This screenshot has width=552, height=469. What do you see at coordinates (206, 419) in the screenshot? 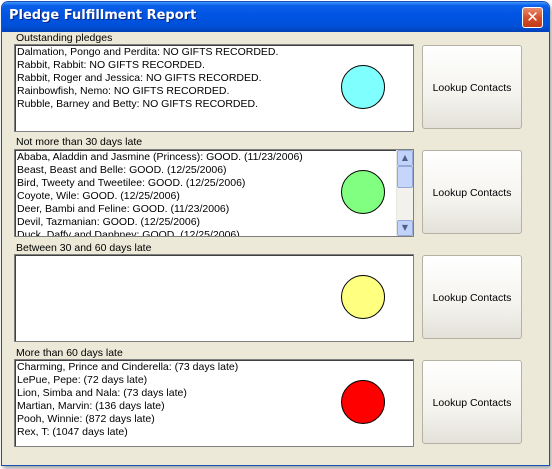
I see `list-item: Pooh, Winnie: (872 days late)` at bounding box center [206, 419].